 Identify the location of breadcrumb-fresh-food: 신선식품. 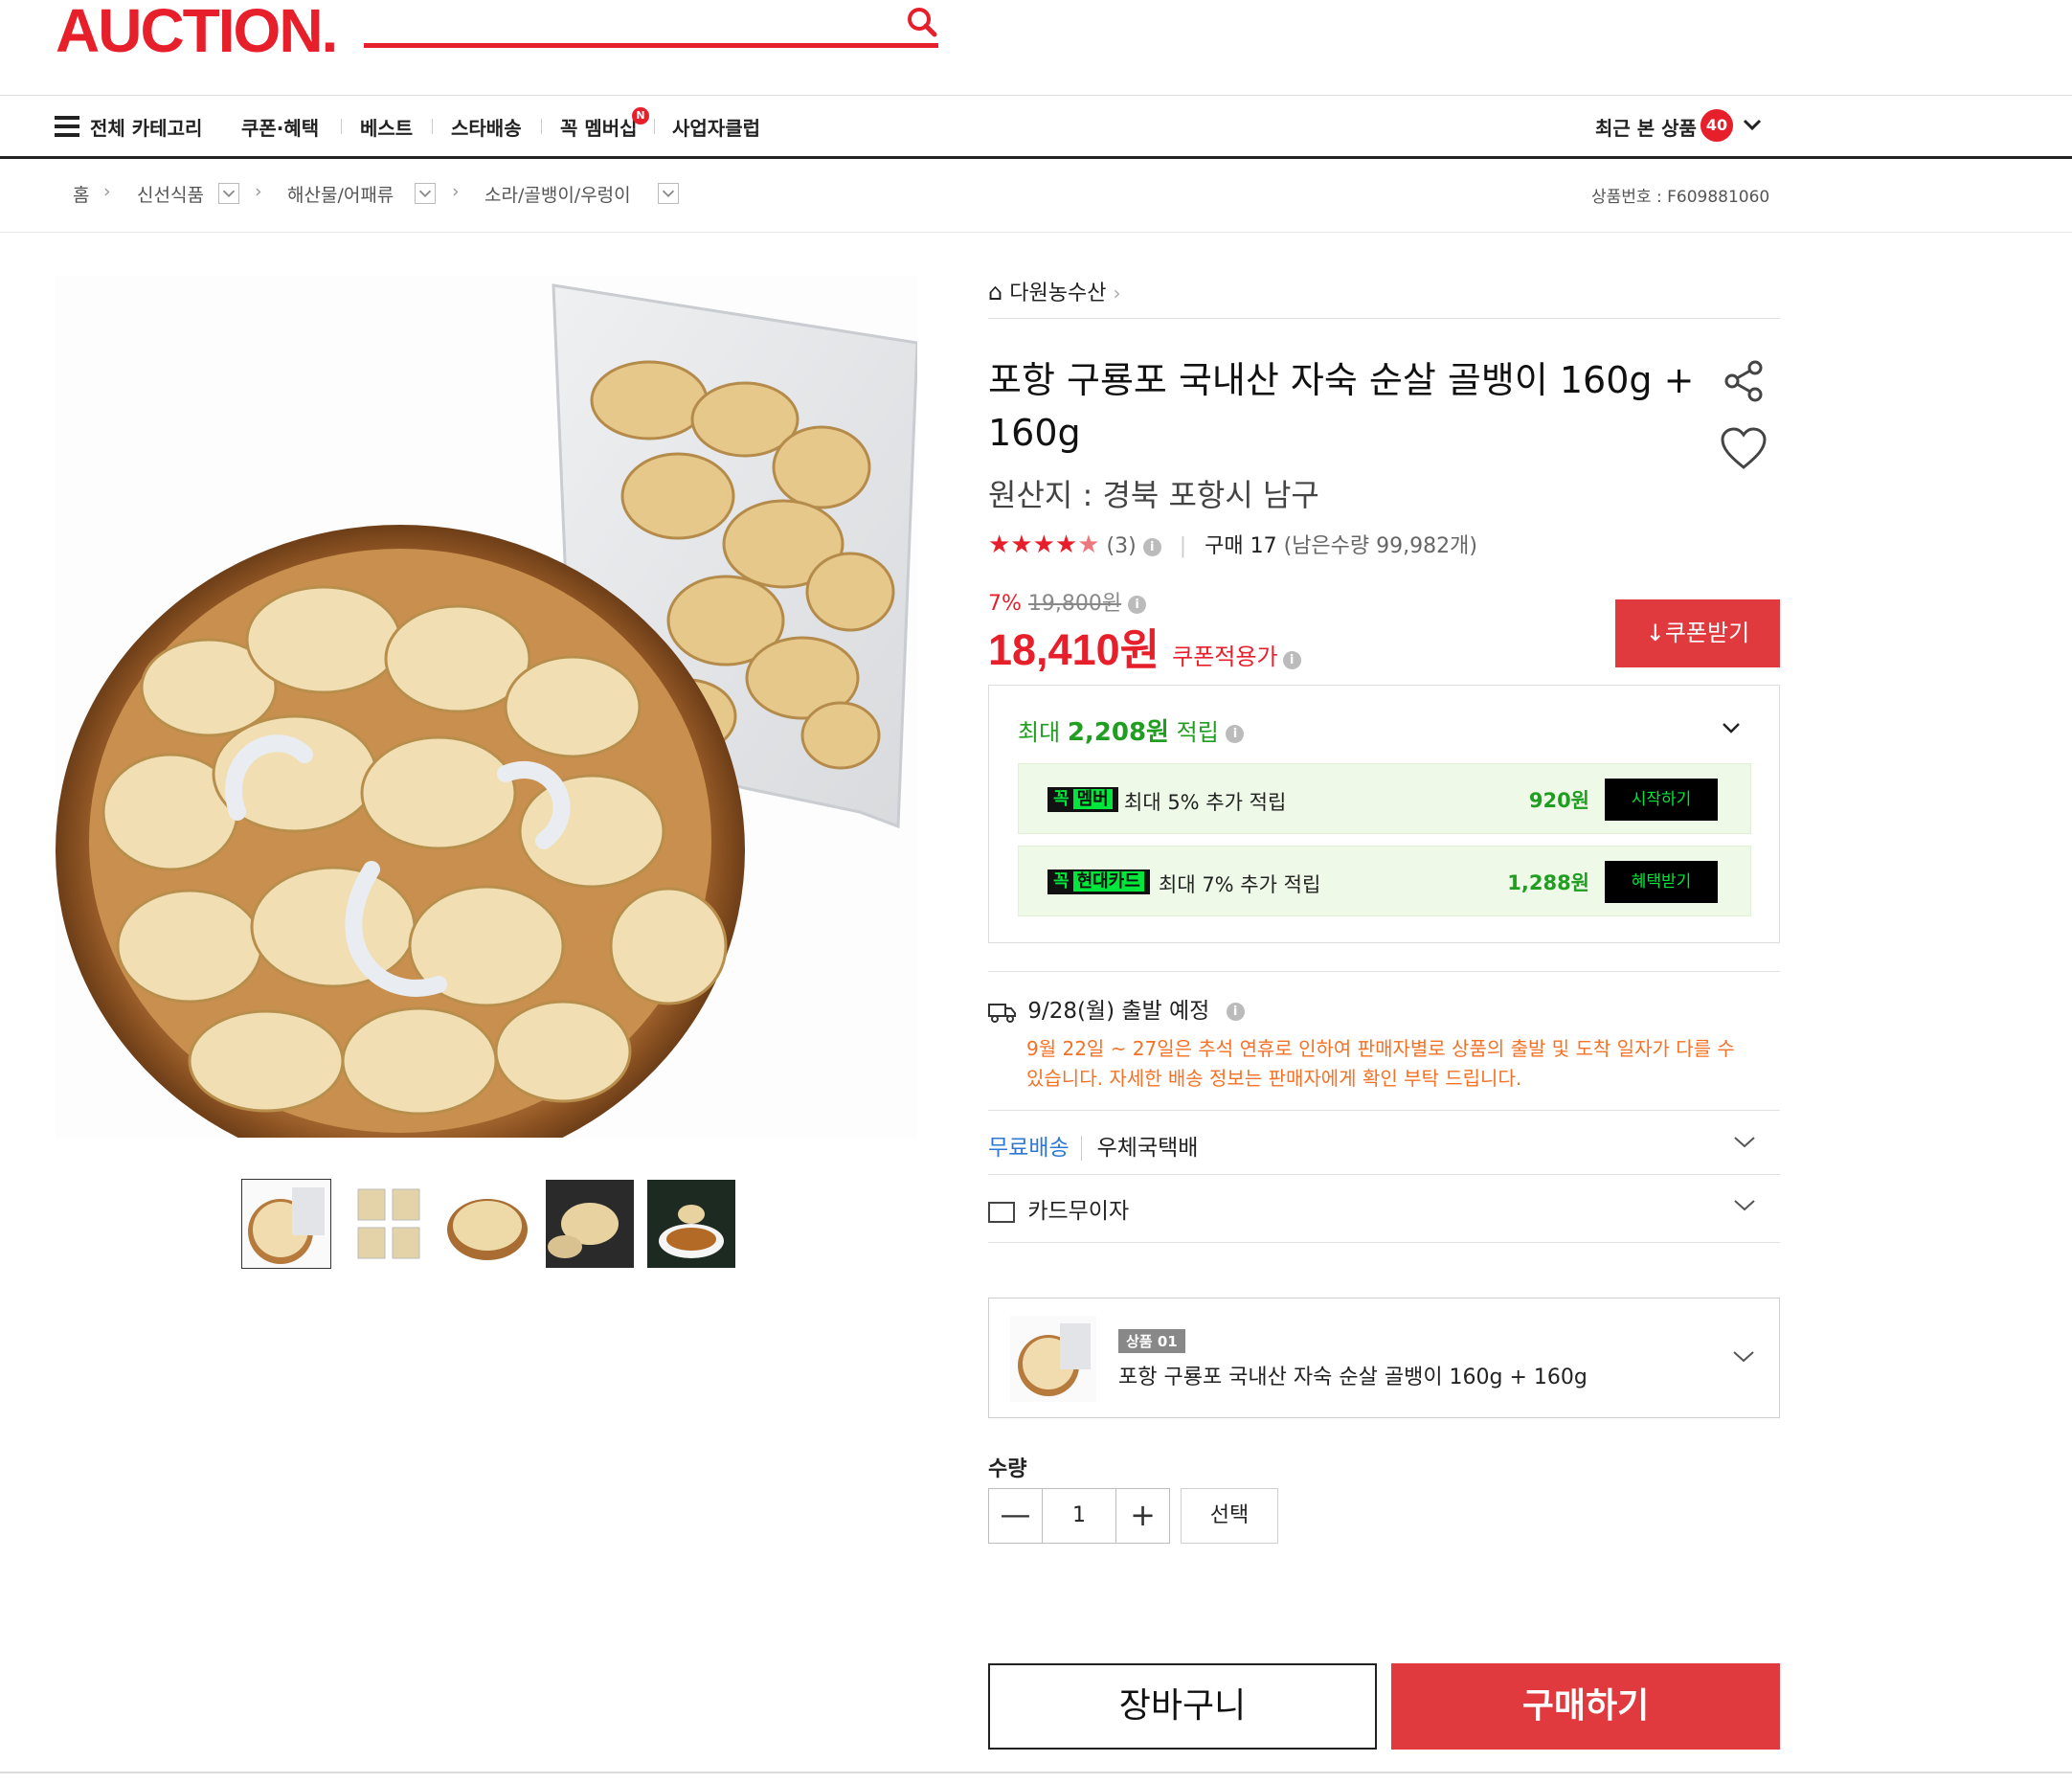
(170, 194).